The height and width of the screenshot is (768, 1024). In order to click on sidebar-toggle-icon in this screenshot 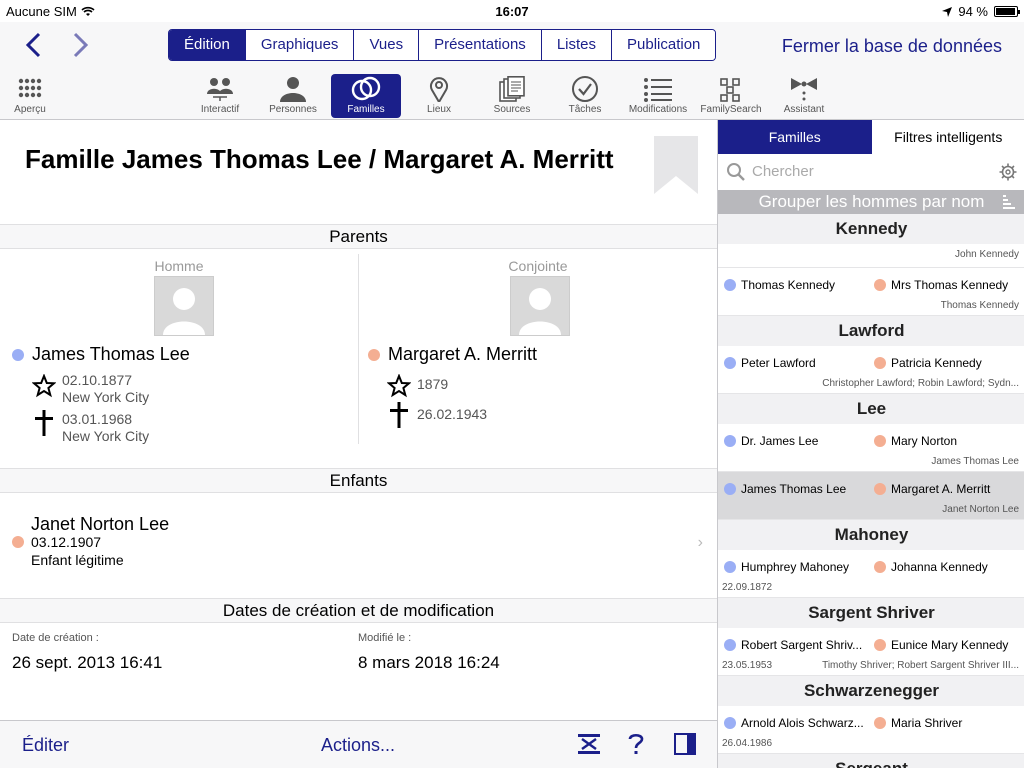, I will do `click(685, 744)`.